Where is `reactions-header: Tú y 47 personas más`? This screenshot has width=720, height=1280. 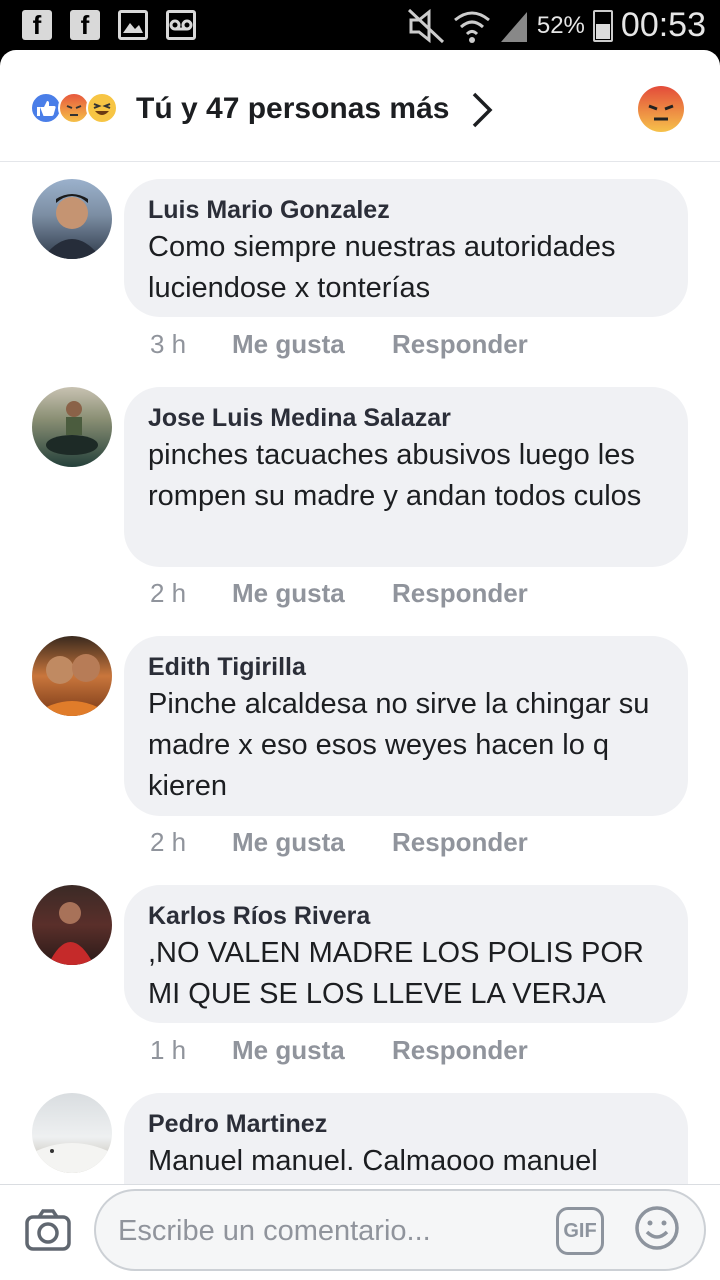
reactions-header: Tú y 47 personas más is located at coordinates (360, 106).